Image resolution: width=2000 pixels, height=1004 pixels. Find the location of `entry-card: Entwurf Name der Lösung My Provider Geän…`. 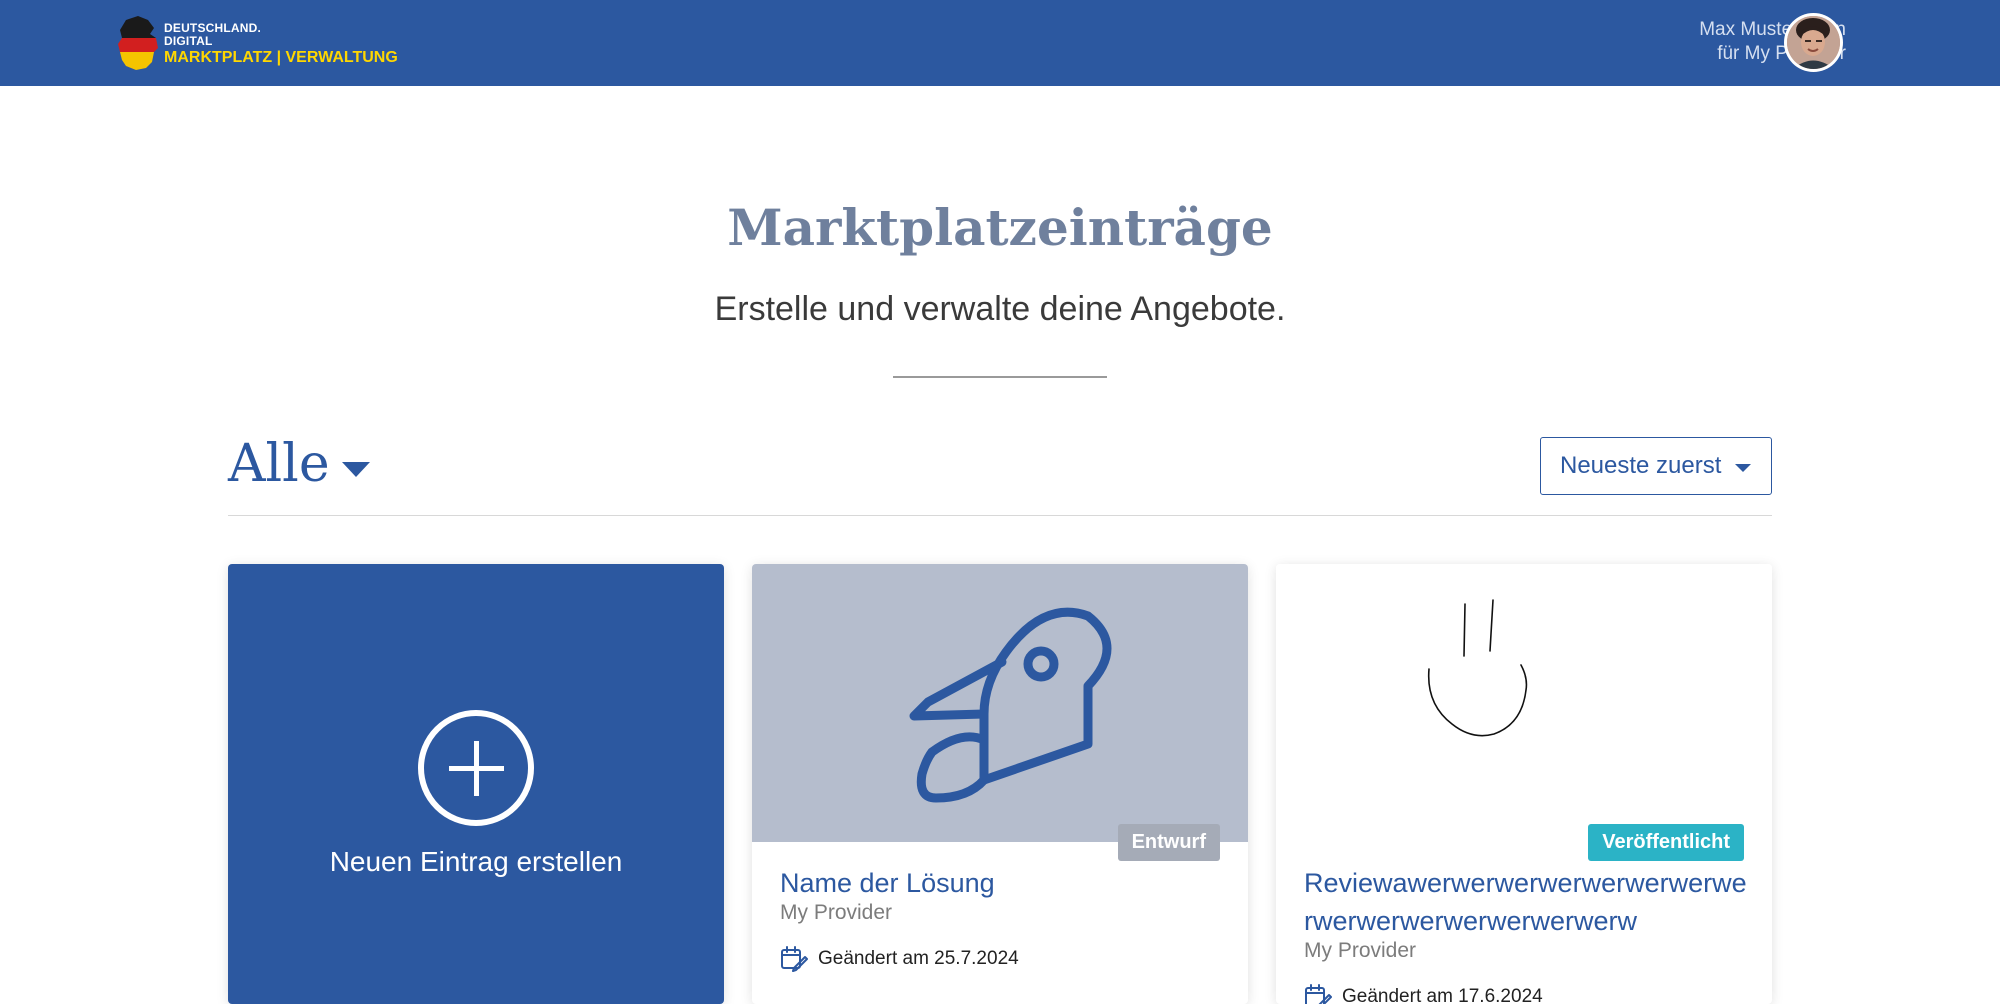

entry-card: Entwurf Name der Lösung My Provider Geän… is located at coordinates (1000, 784).